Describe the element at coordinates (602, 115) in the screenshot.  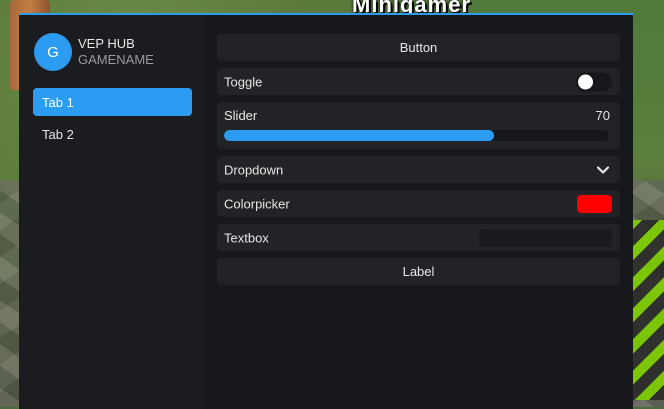
I see `slider-value: 70` at that location.